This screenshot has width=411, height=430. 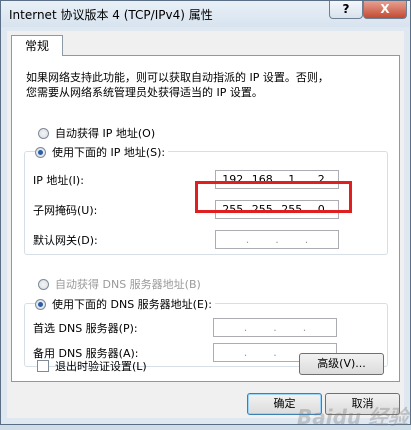 What do you see at coordinates (385, 10) in the screenshot?
I see `close-button: X` at bounding box center [385, 10].